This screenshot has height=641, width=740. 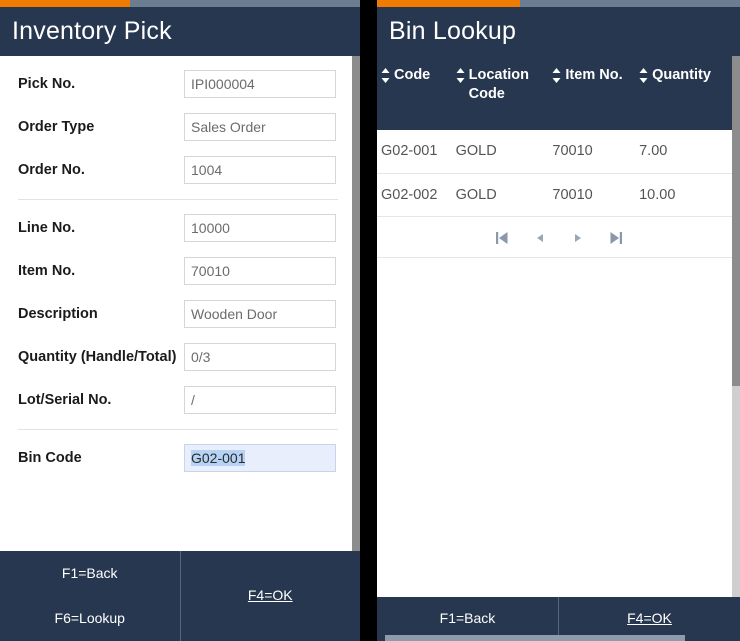 I want to click on left-command-group: F1=Back F6=Lookup, so click(x=90, y=596).